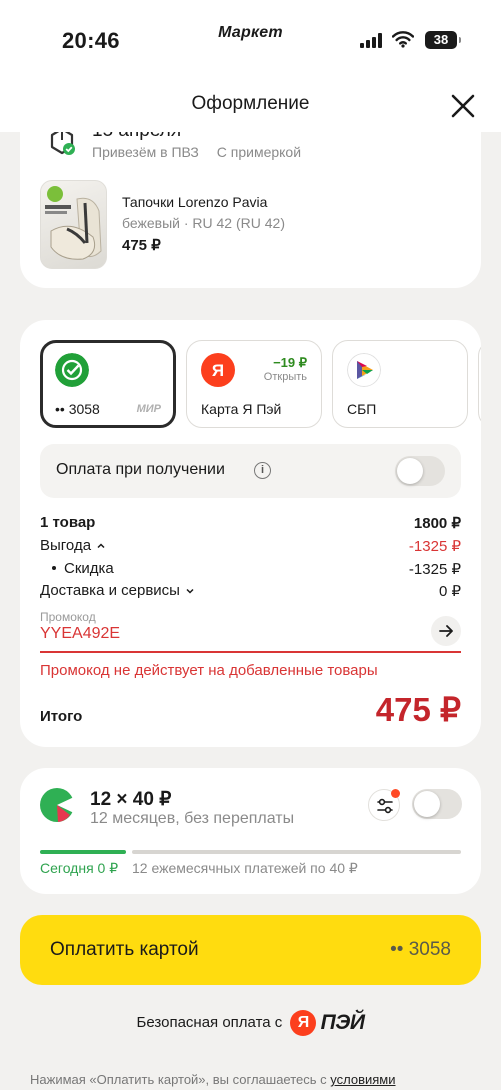  Describe the element at coordinates (296, 852) in the screenshot. I see `split-progress-remaining` at that location.